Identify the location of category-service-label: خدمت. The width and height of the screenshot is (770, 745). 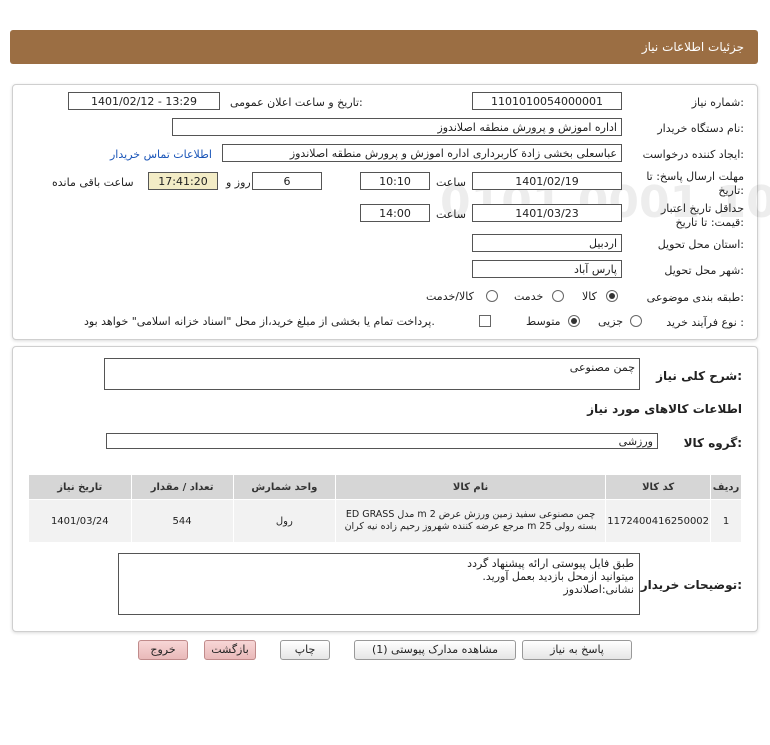
(529, 296).